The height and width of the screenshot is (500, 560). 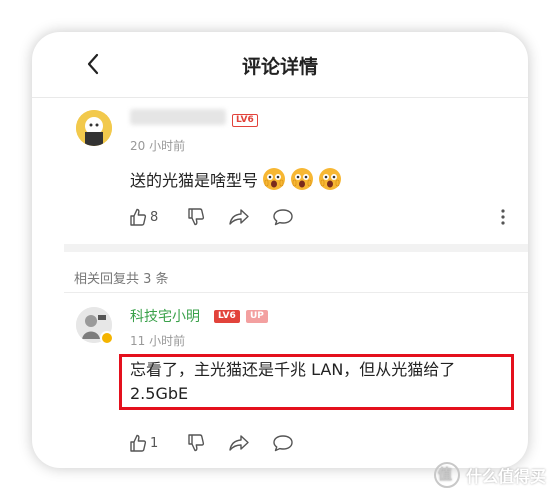 I want to click on avatar, so click(x=94, y=128).